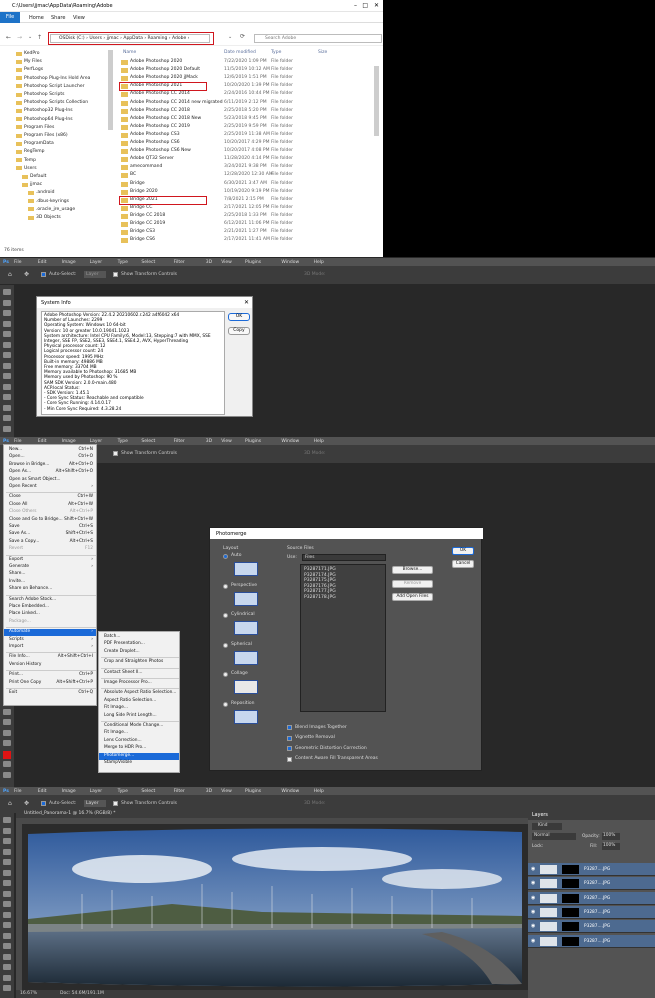 Image resolution: width=655 pixels, height=998 pixels. I want to click on minimize-icon: –, so click(355, 5).